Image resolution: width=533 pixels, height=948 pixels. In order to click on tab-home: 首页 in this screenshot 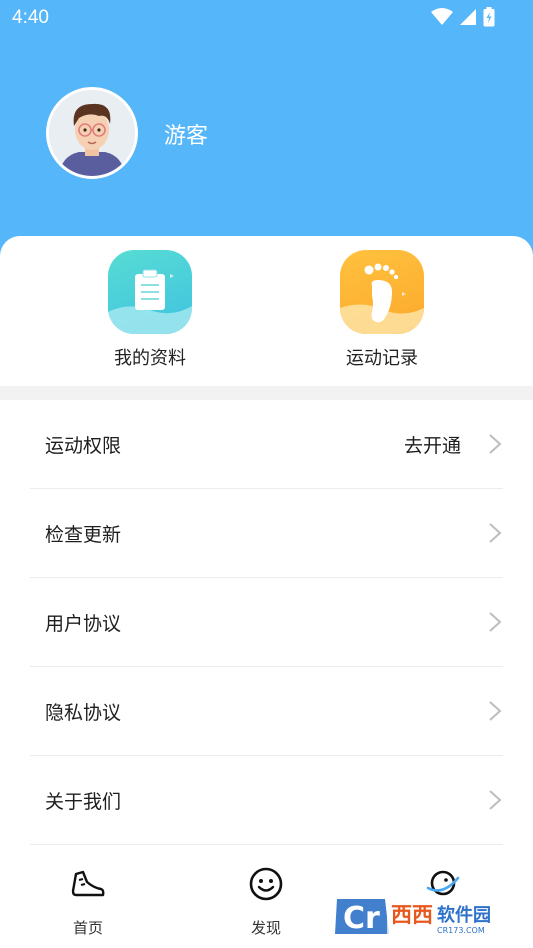, I will do `click(88, 902)`.